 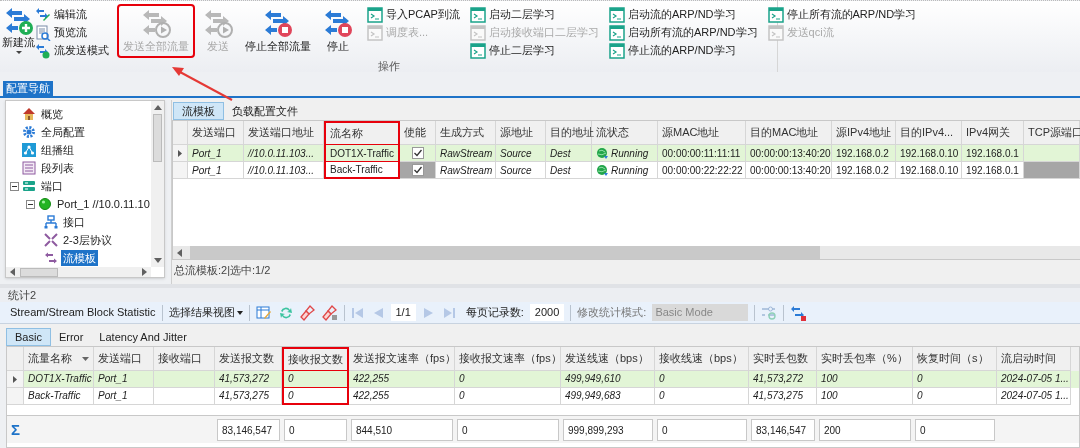 I want to click on ribbon-button: 启动二层学习, so click(x=512, y=14).